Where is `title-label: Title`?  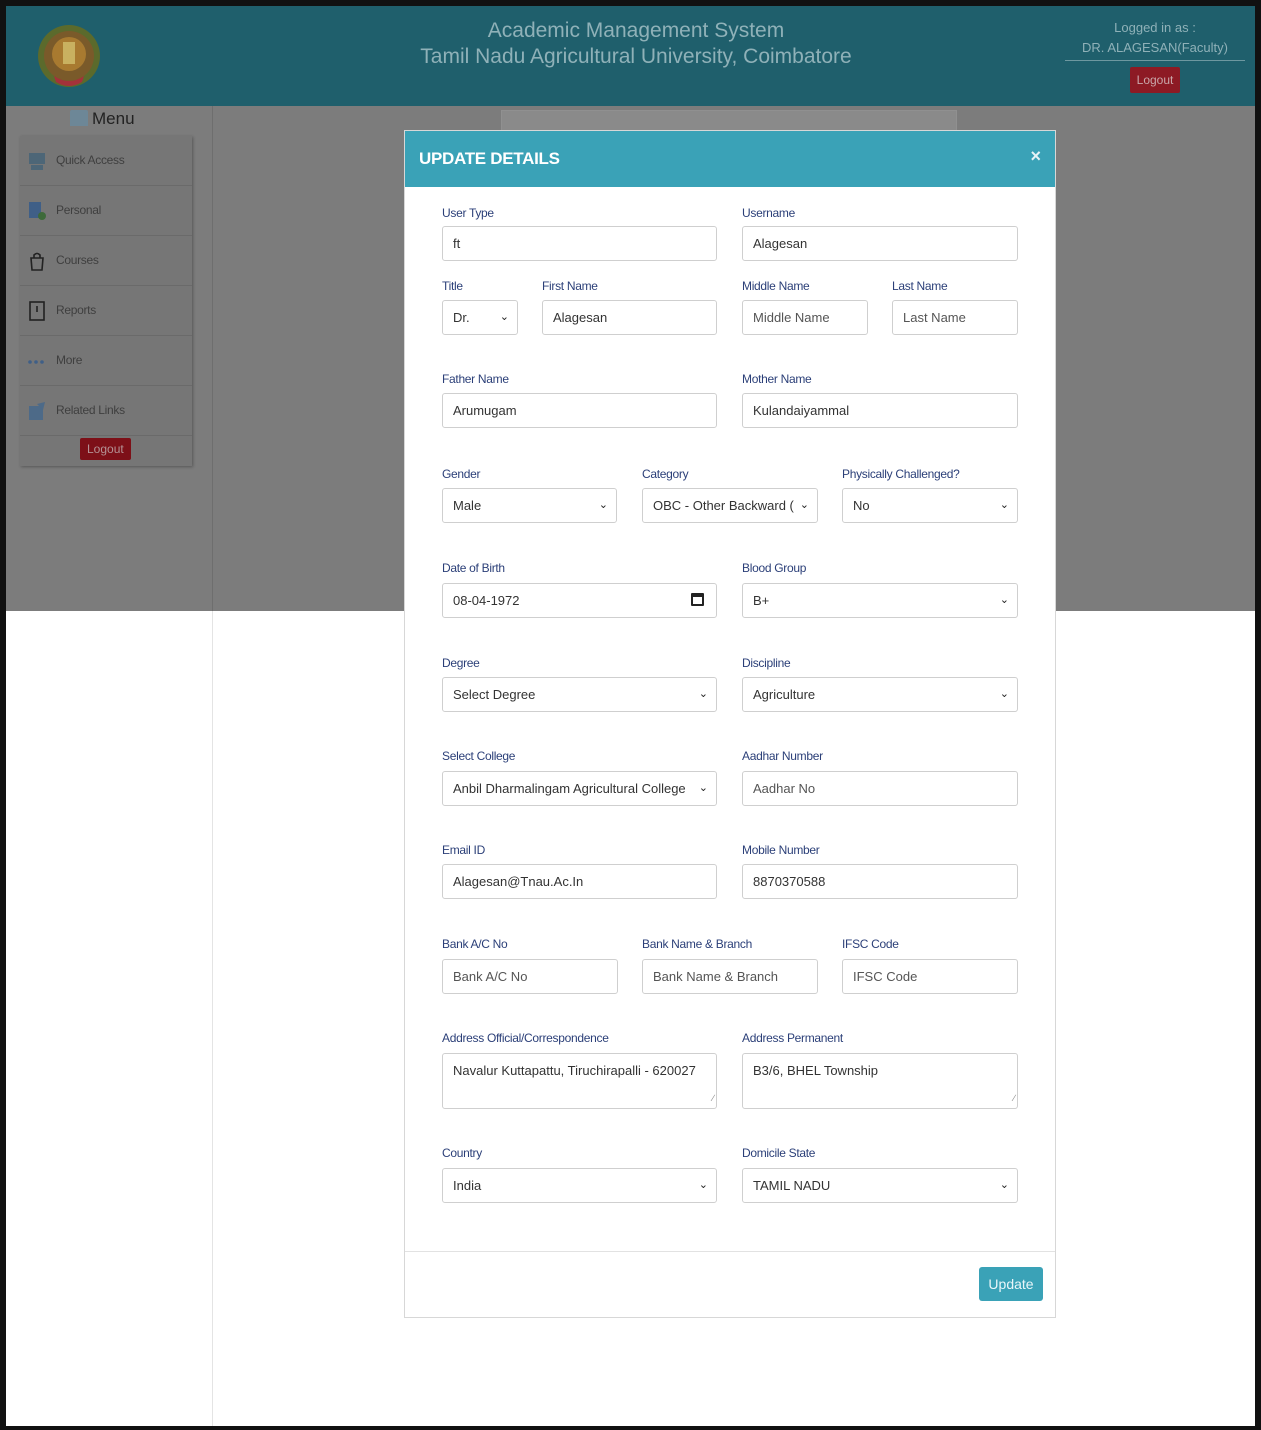 title-label: Title is located at coordinates (452, 286).